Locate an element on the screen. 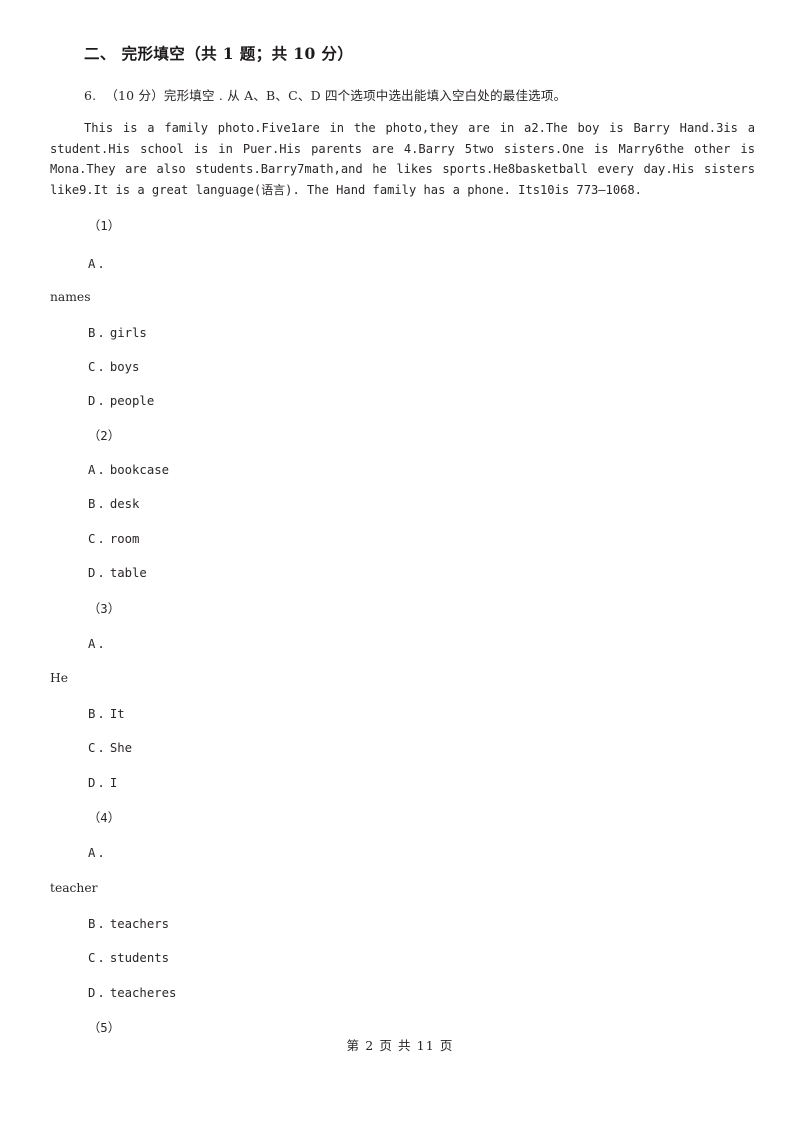 The width and height of the screenshot is (800, 1132). option-4-C: C. students is located at coordinates (128, 958).